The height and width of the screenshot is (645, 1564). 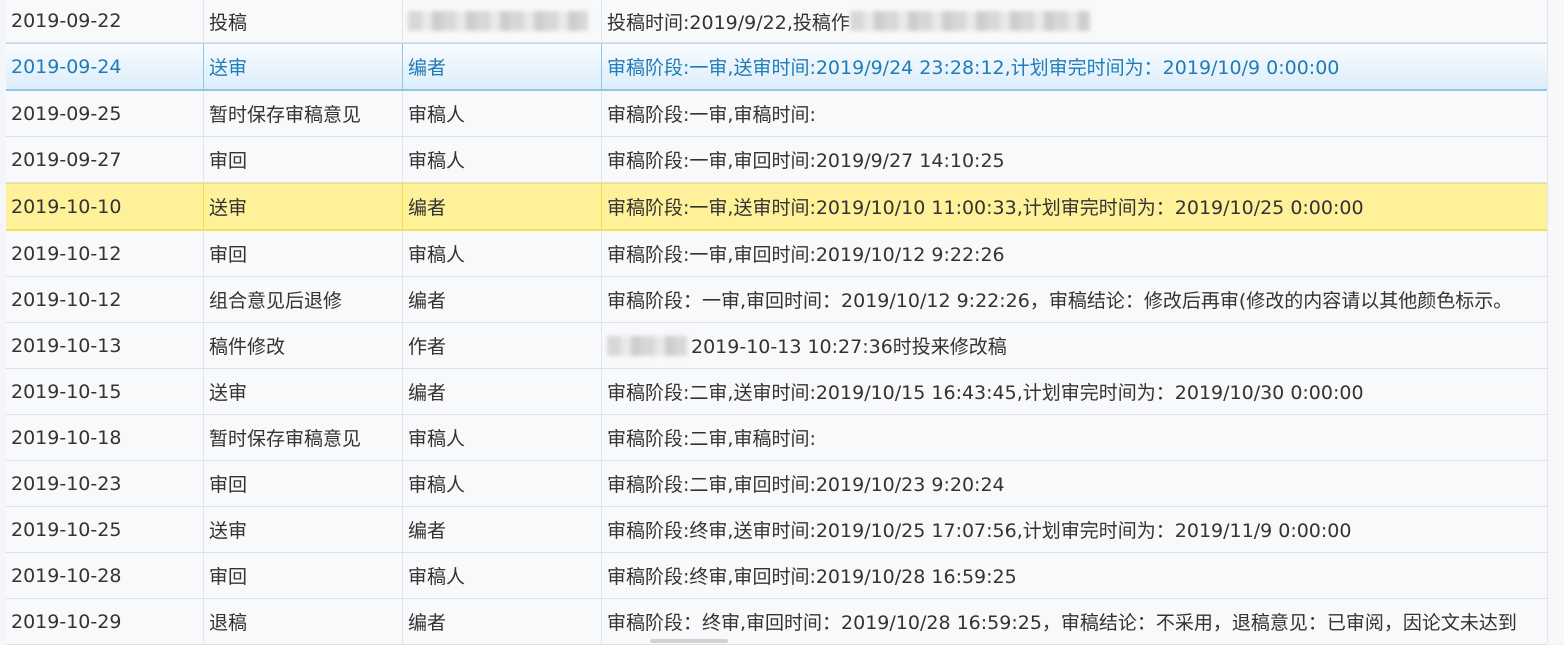 I want to click on detail-text: 审稿阶段:终审,审回时间:2019/10/28 16:59:25, so click(x=812, y=577).